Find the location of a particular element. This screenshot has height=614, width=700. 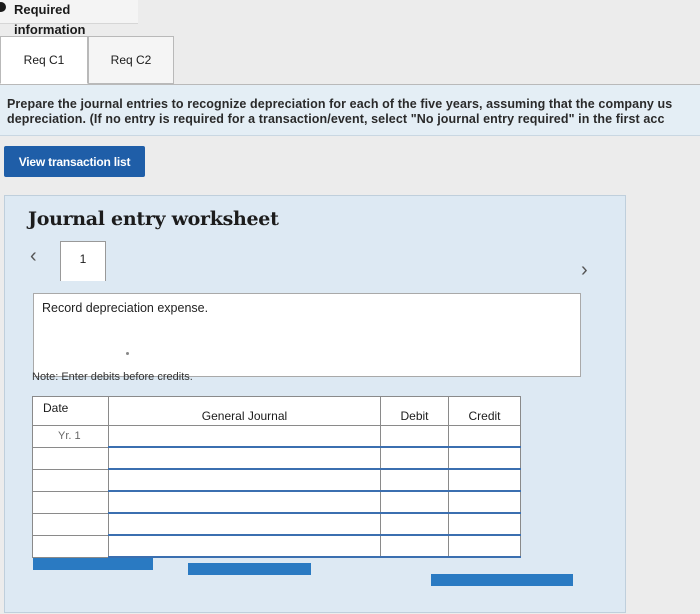

entry-description: Record depreciation expense. is located at coordinates (125, 308).